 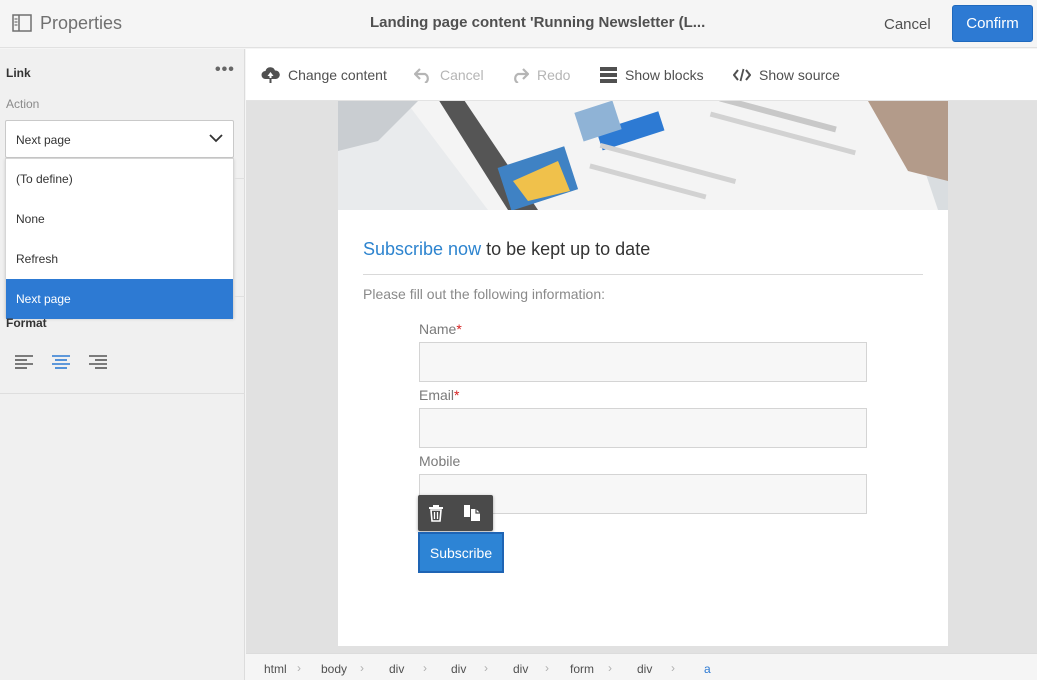 What do you see at coordinates (18, 73) in the screenshot?
I see `link-section-title: Link` at bounding box center [18, 73].